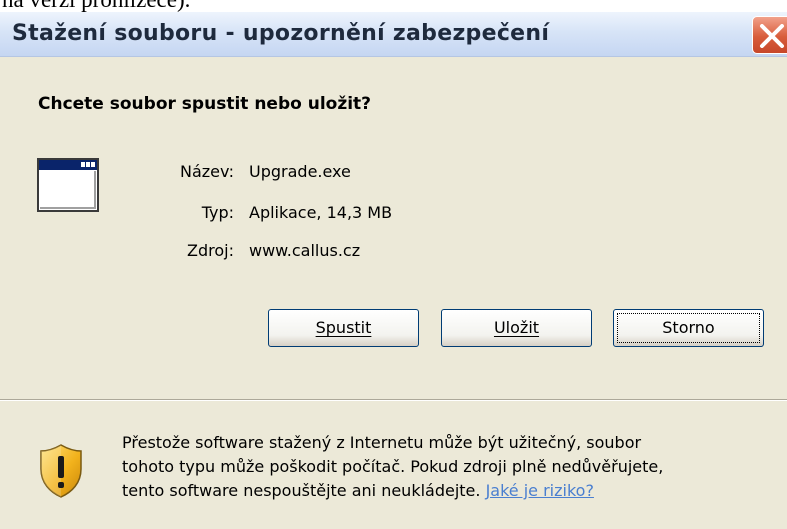 The image size is (787, 529). What do you see at coordinates (393, 6) in the screenshot?
I see `background-page-text: na verzi prohlížeče).` at bounding box center [393, 6].